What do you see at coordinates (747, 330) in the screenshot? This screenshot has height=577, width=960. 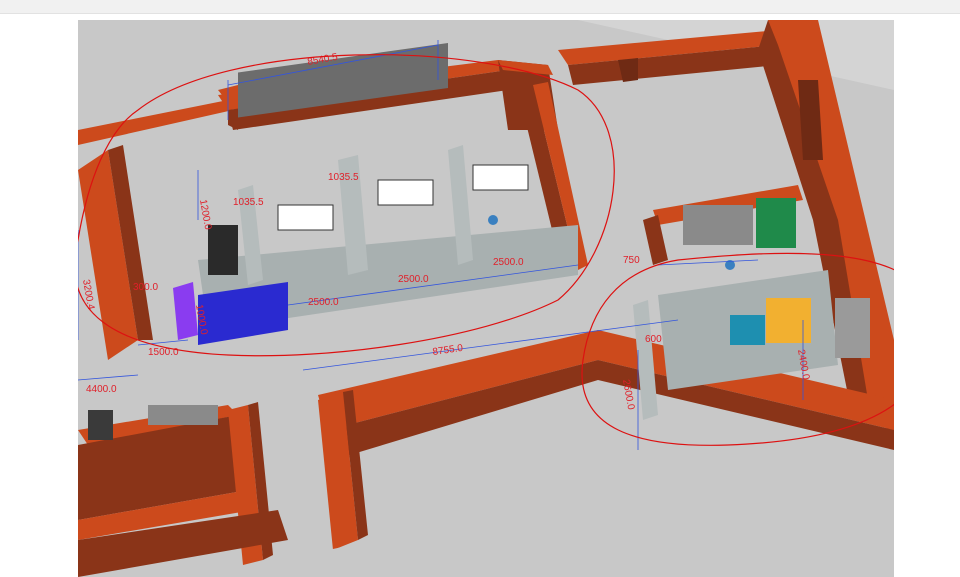 I see `box-teal` at bounding box center [747, 330].